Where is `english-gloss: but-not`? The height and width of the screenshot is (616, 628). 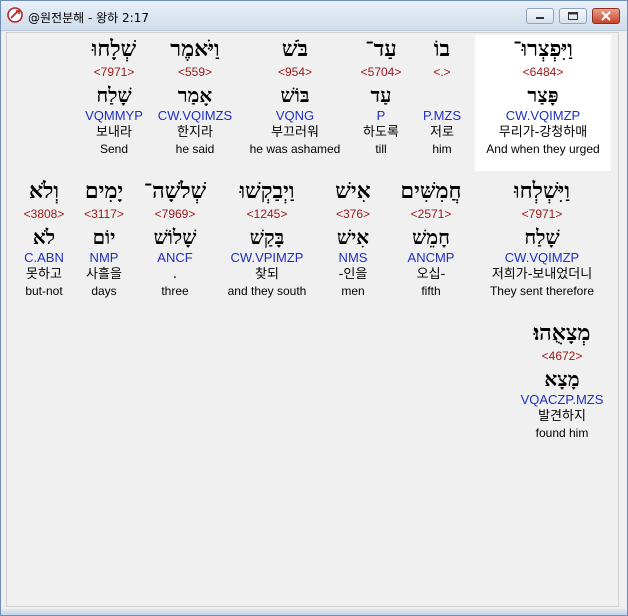
english-gloss: but-not is located at coordinates (44, 291).